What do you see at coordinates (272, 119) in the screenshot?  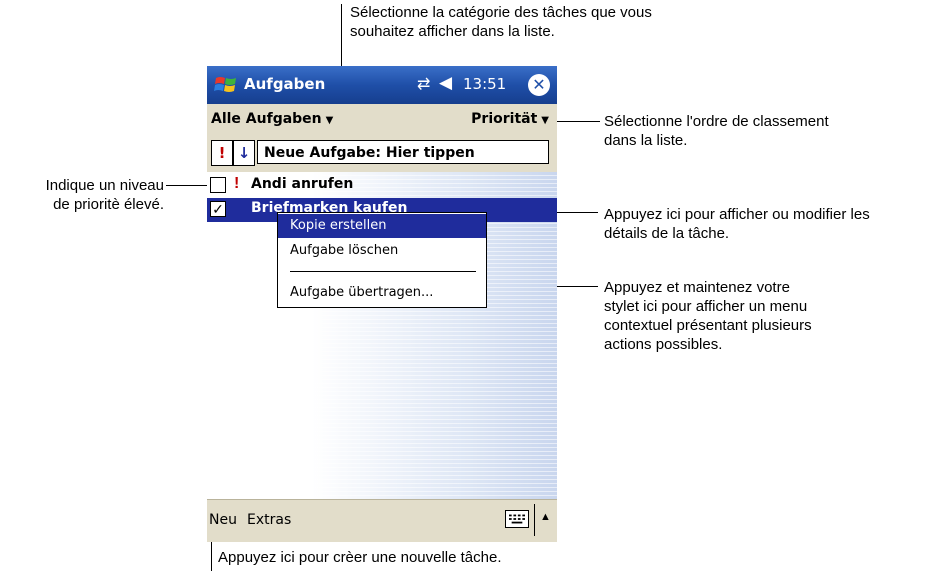 I see `category-dropdown: Alle Aufgaben ▼` at bounding box center [272, 119].